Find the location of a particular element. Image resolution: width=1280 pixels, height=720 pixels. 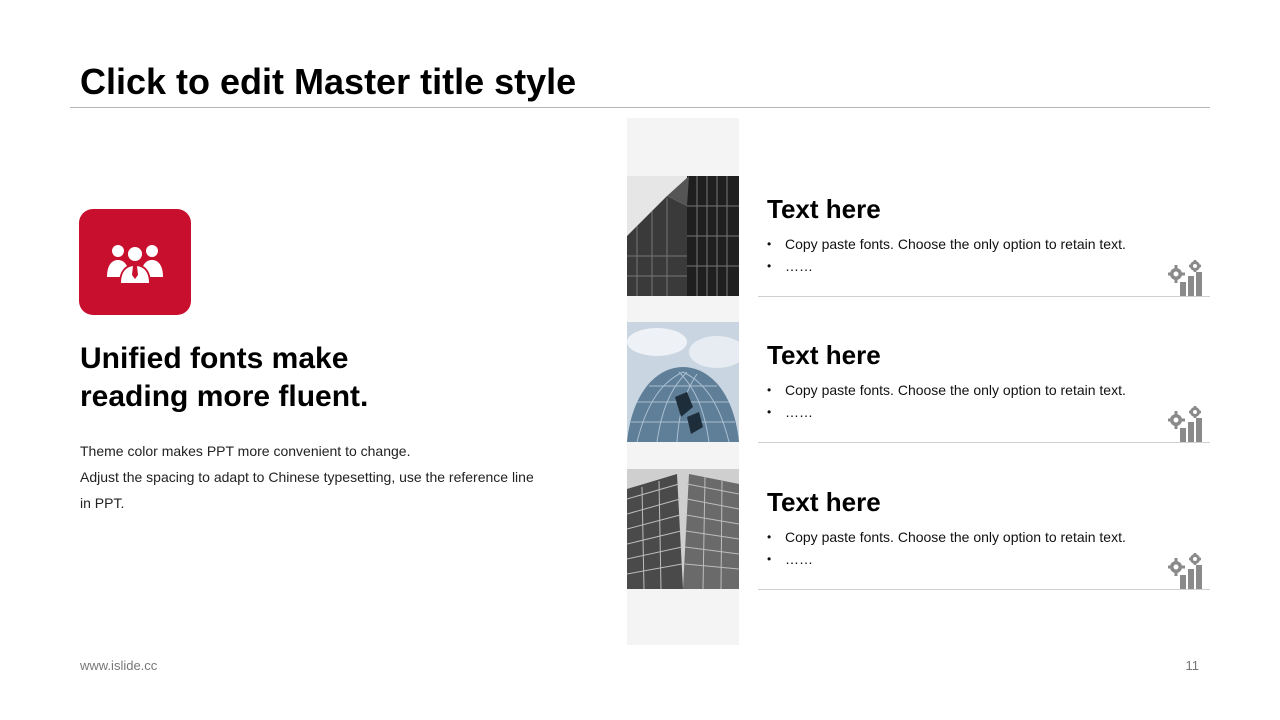

facade-photo is located at coordinates (683, 529).